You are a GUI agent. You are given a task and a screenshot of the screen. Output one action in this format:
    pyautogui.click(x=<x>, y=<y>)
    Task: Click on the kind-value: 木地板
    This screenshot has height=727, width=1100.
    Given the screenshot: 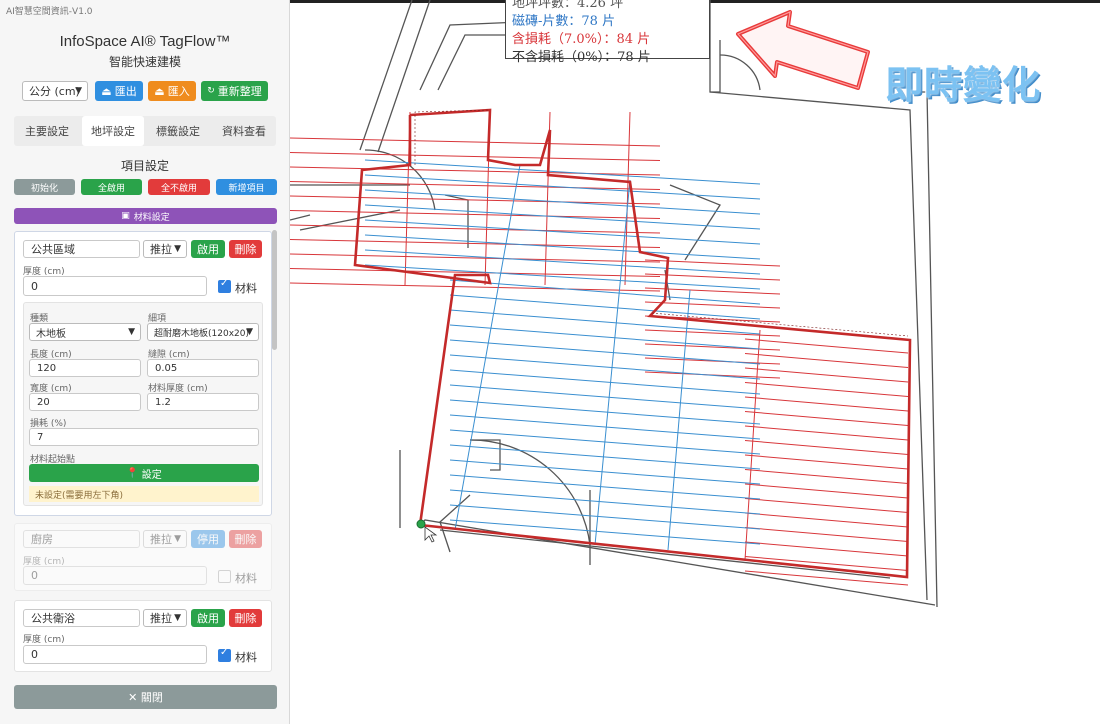 What is the action you would take?
    pyautogui.click(x=51, y=334)
    